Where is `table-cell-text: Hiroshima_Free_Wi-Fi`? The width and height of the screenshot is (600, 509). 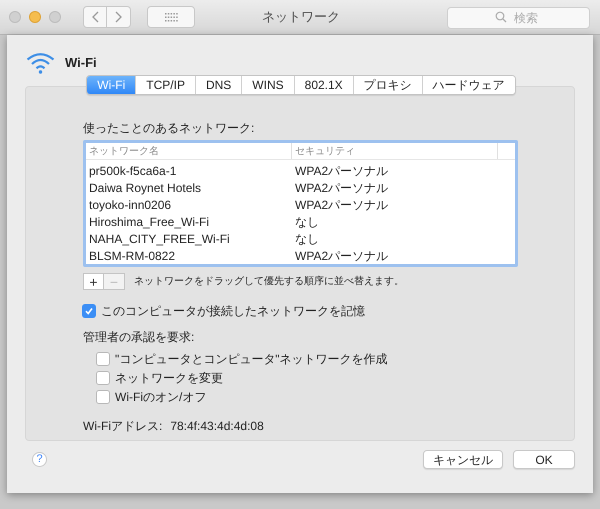 table-cell-text: Hiroshima_Free_Wi-Fi is located at coordinates (149, 222).